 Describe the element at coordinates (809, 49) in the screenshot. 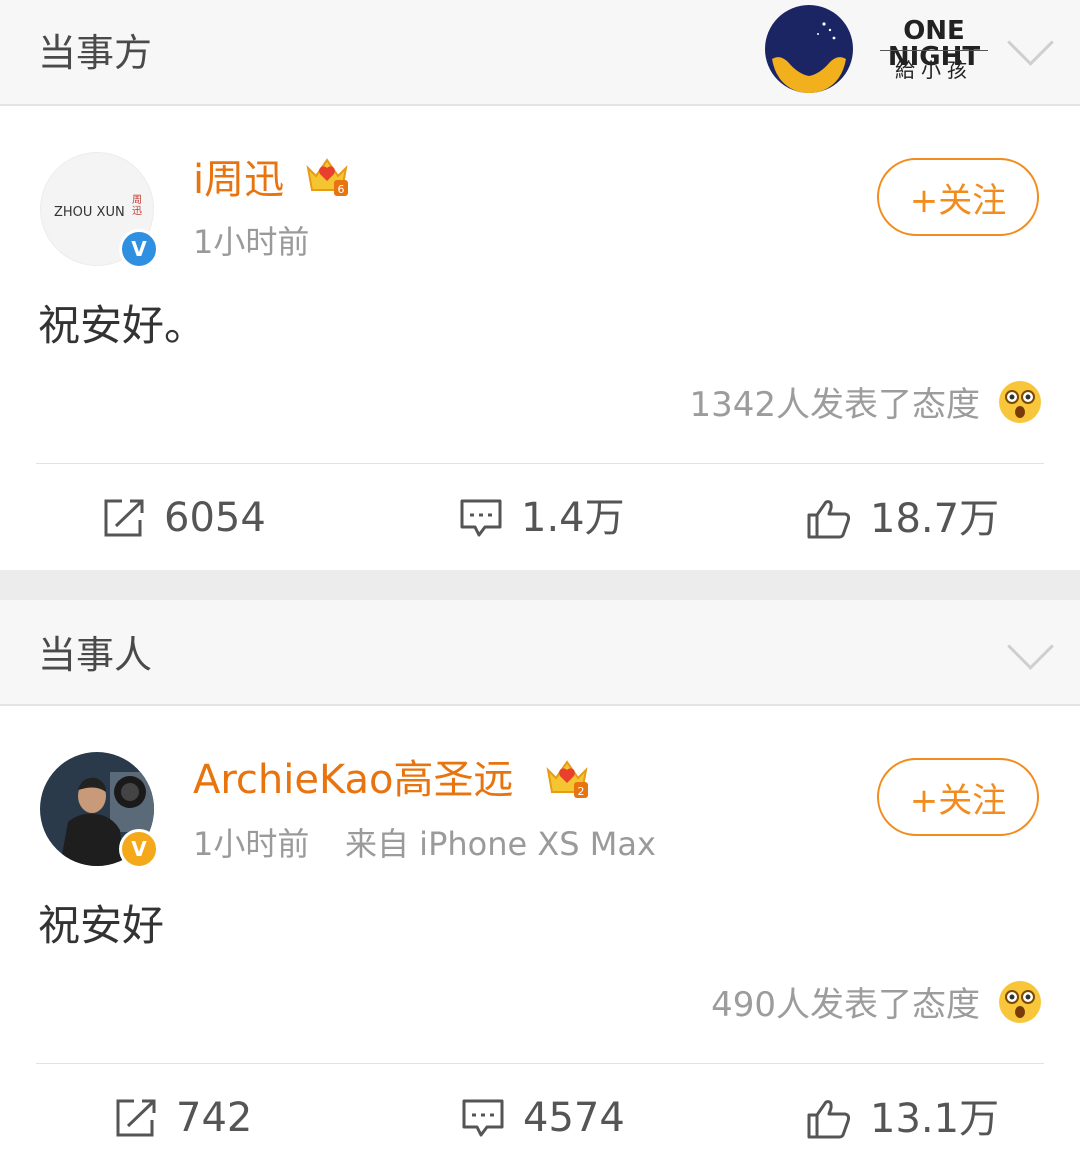

I see `one-night-logo` at that location.